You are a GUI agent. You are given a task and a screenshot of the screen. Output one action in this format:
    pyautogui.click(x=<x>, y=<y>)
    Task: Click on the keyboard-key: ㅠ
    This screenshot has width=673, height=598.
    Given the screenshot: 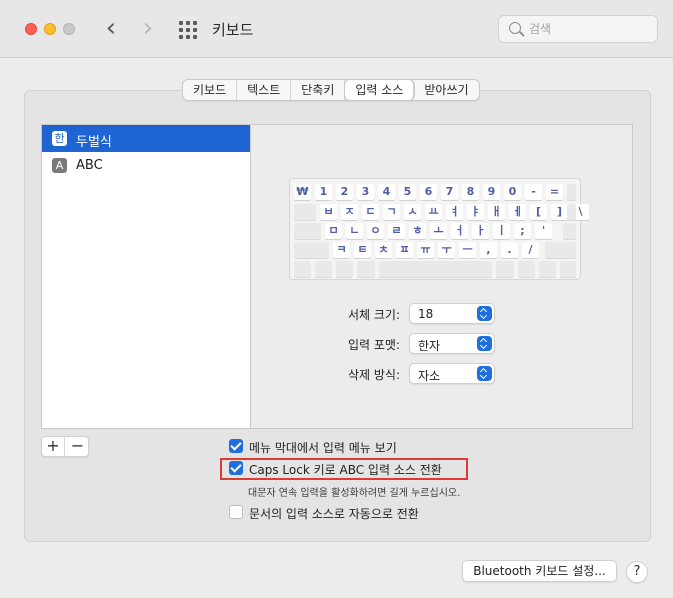 What is the action you would take?
    pyautogui.click(x=425, y=250)
    